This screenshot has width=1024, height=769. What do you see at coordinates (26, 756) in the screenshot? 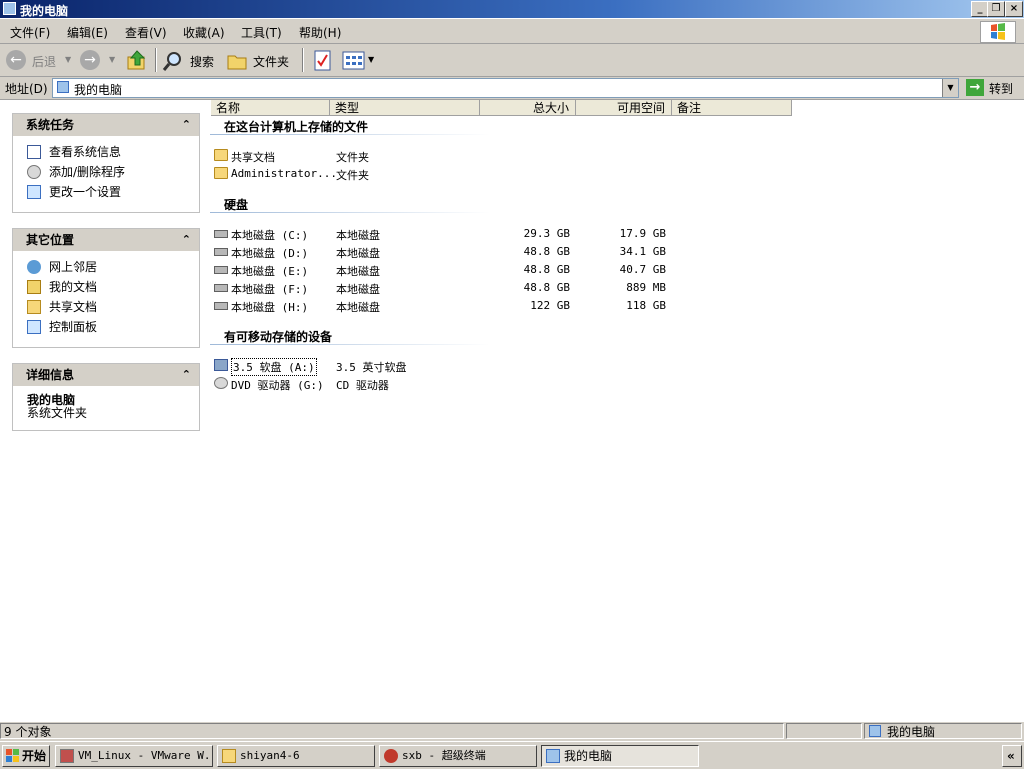
I see `start-button: 开始` at bounding box center [26, 756].